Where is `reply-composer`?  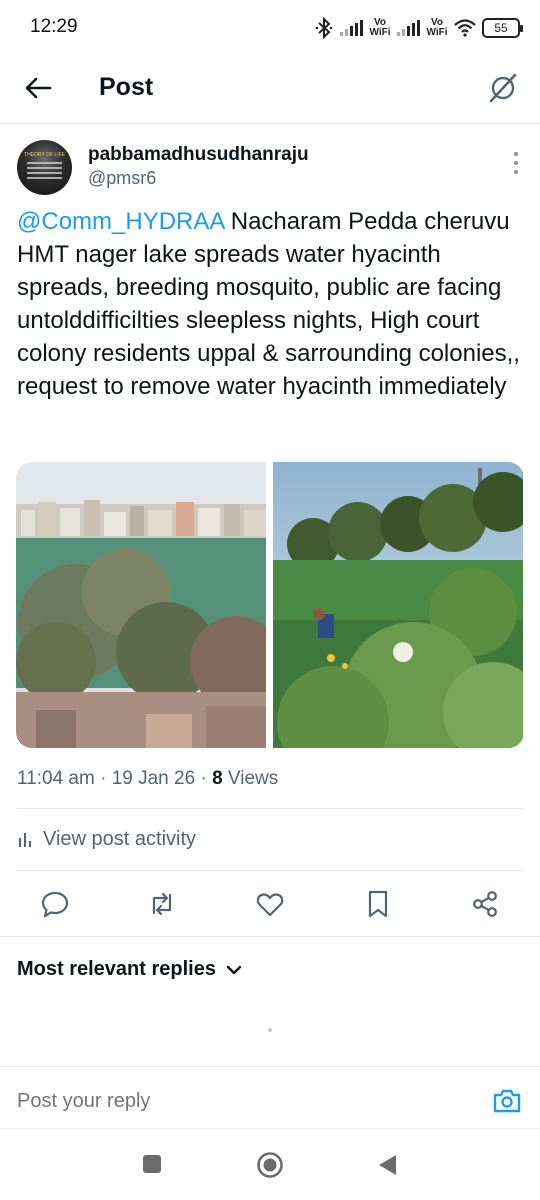
reply-composer is located at coordinates (270, 1097).